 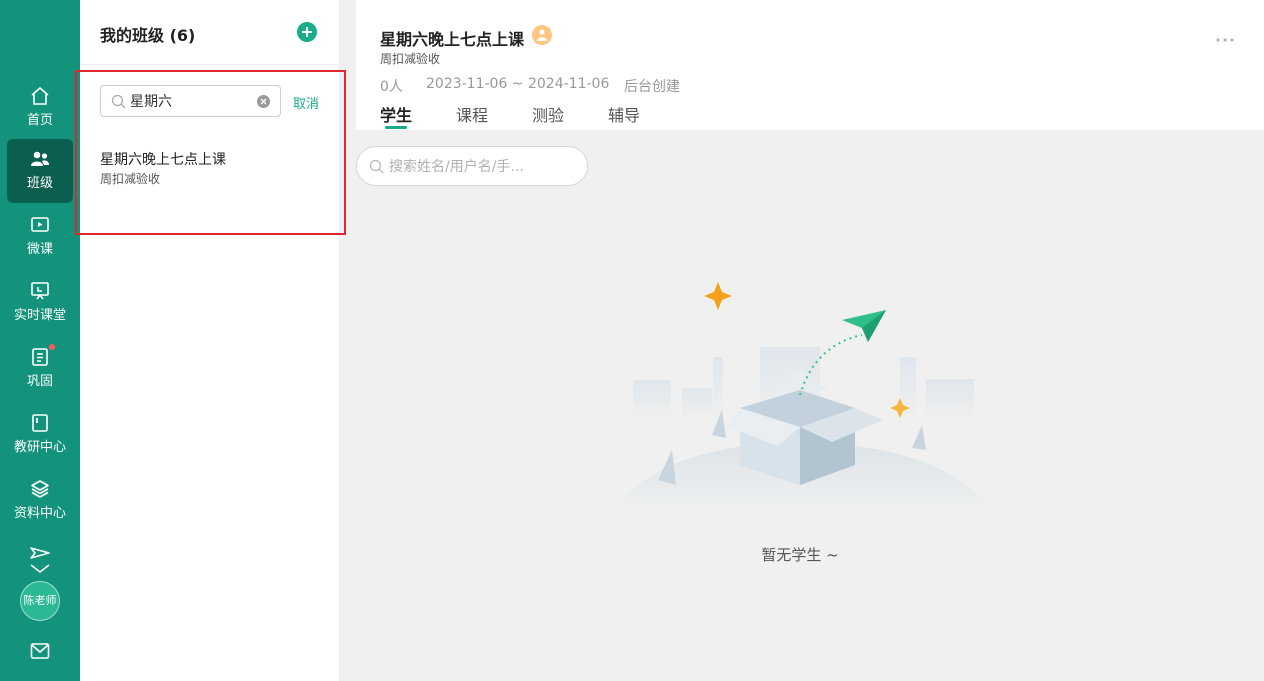 I want to click on plus-icon, so click(x=307, y=32).